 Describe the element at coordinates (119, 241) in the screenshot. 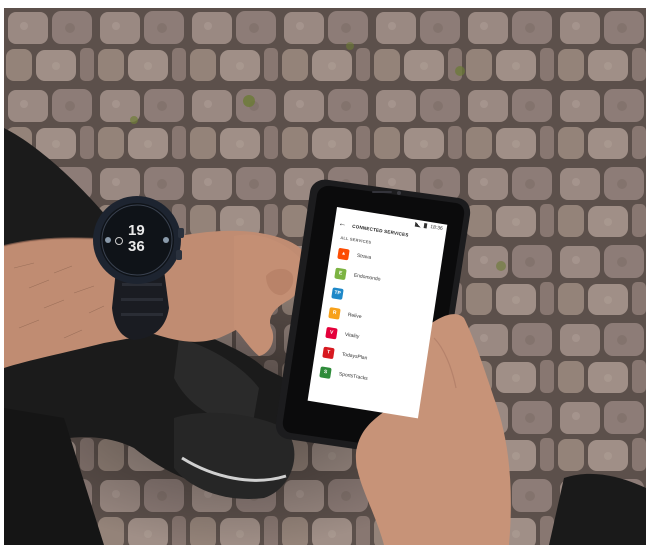

I see `watch-icon-left` at that location.